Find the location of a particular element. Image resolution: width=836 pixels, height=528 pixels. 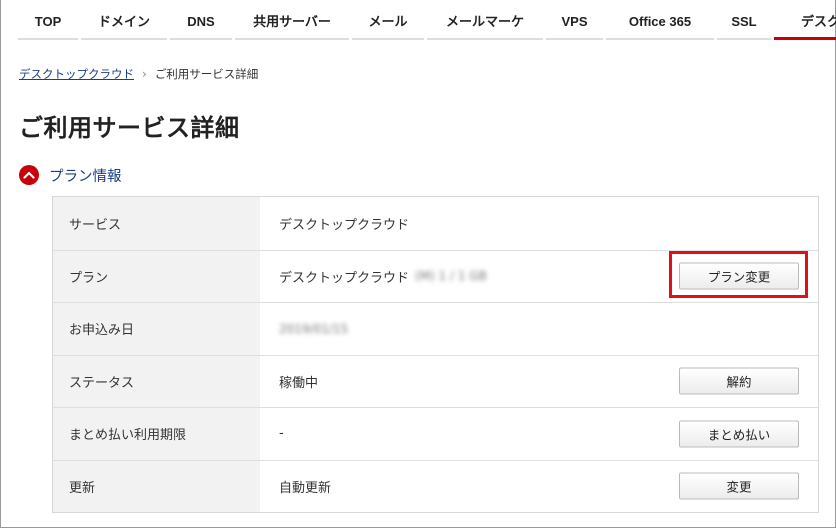

change-renewal-button: 変更 is located at coordinates (739, 486).